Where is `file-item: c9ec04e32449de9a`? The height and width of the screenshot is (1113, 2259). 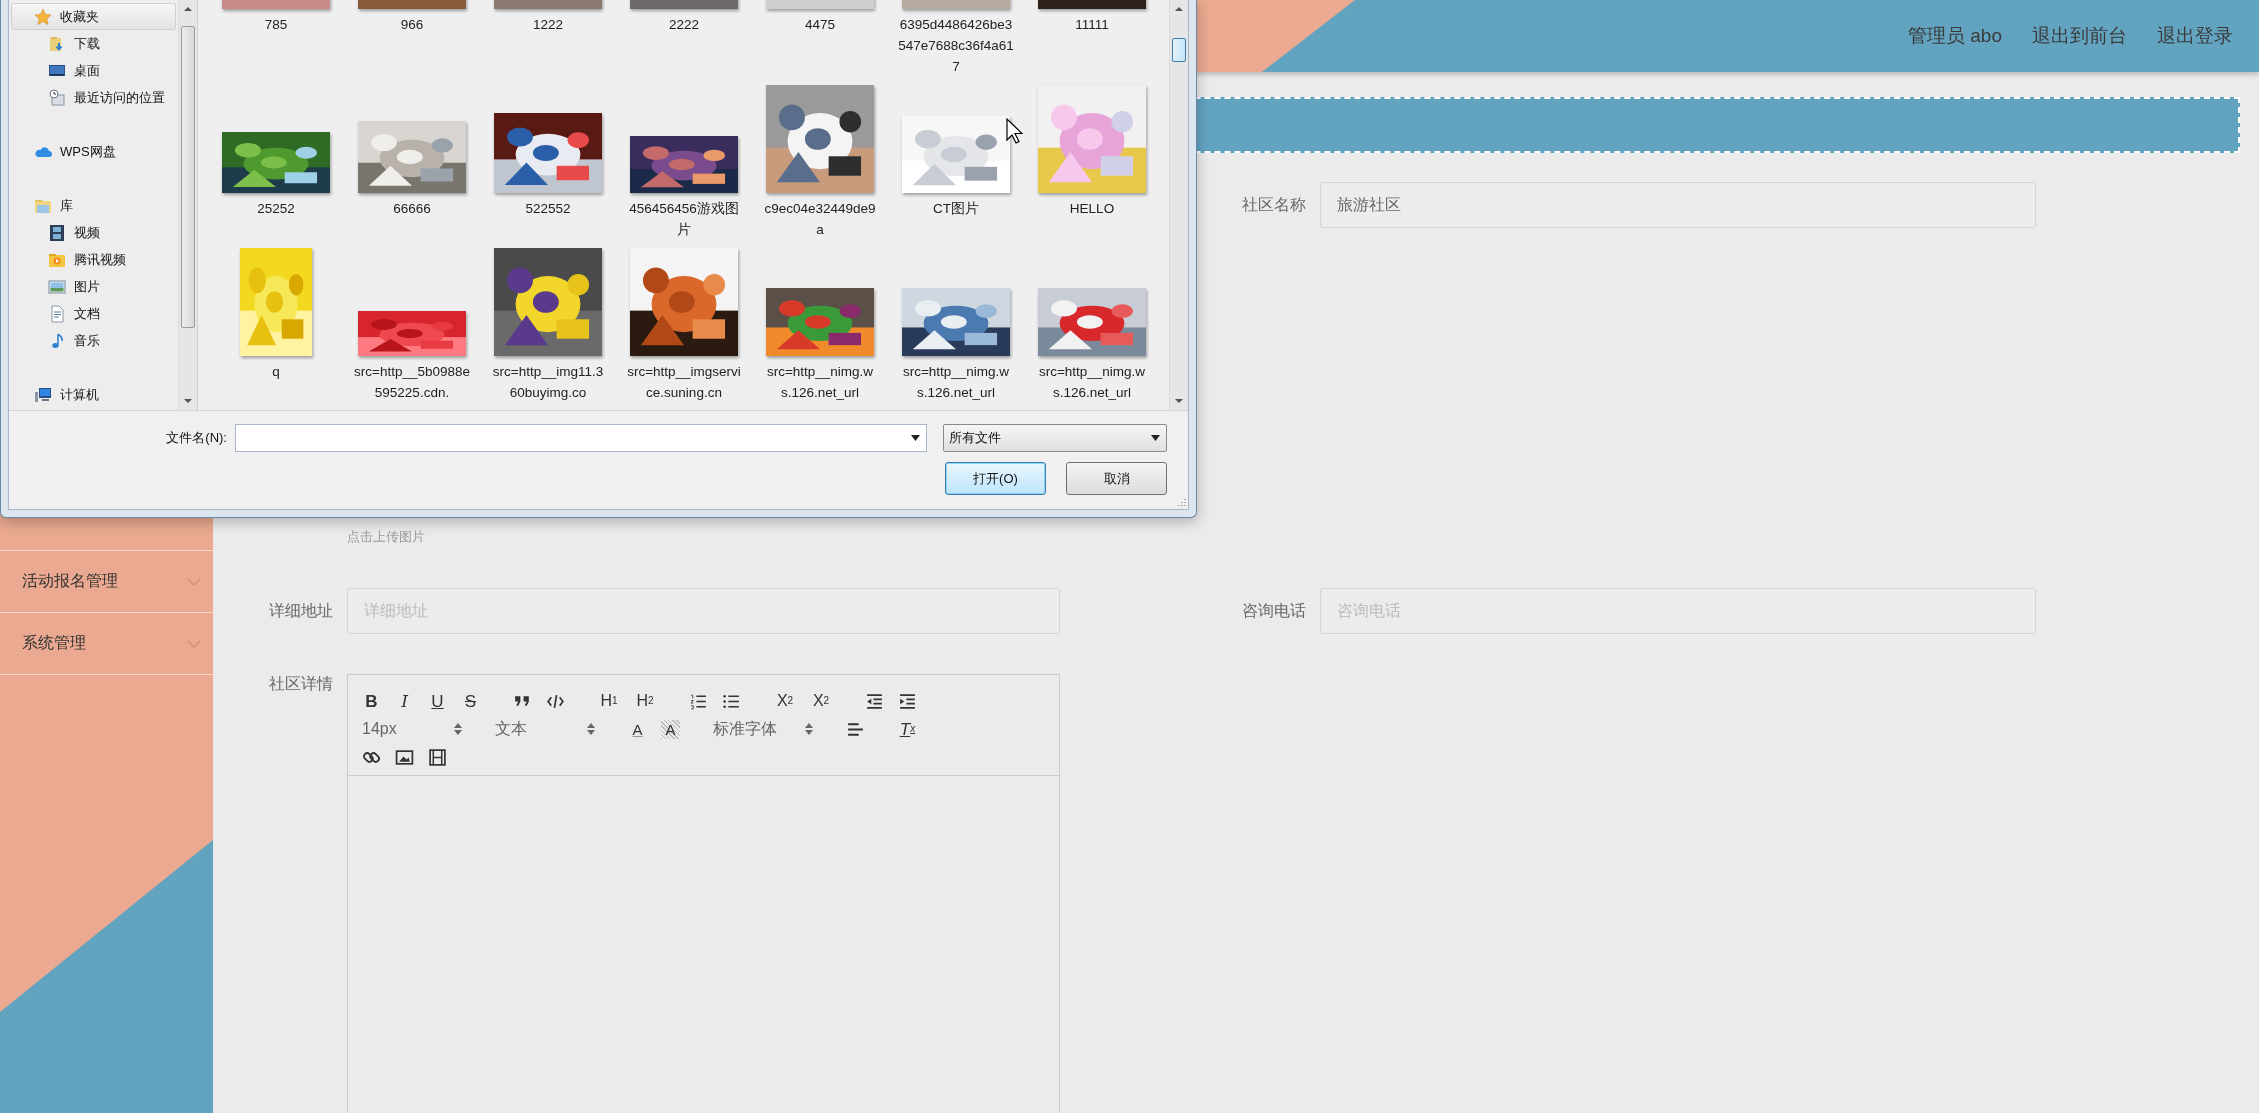 file-item: c9ec04e32449de9a is located at coordinates (820, 161).